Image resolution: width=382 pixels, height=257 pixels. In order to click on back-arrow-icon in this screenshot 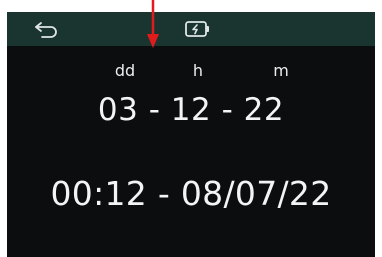, I will do `click(46, 29)`.